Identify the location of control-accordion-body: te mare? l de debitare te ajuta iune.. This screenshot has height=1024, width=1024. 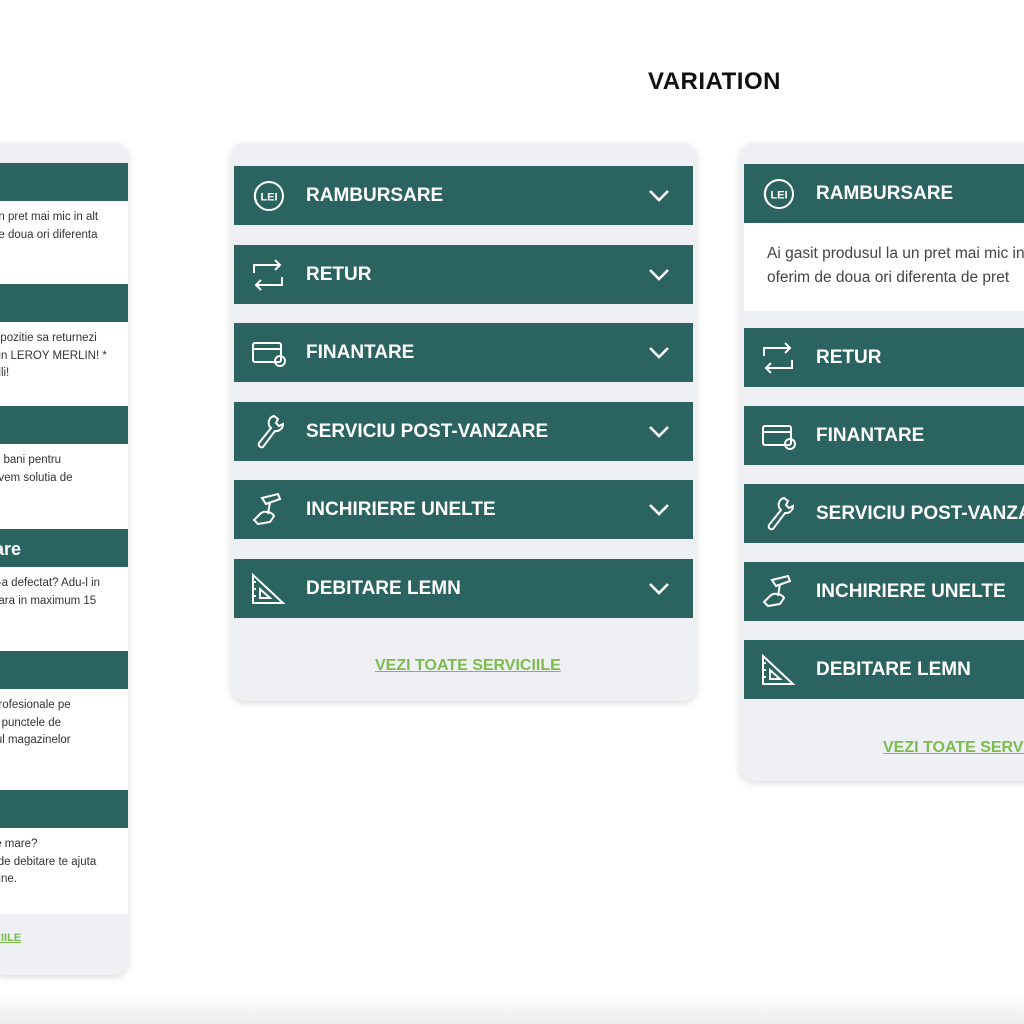
(64, 871).